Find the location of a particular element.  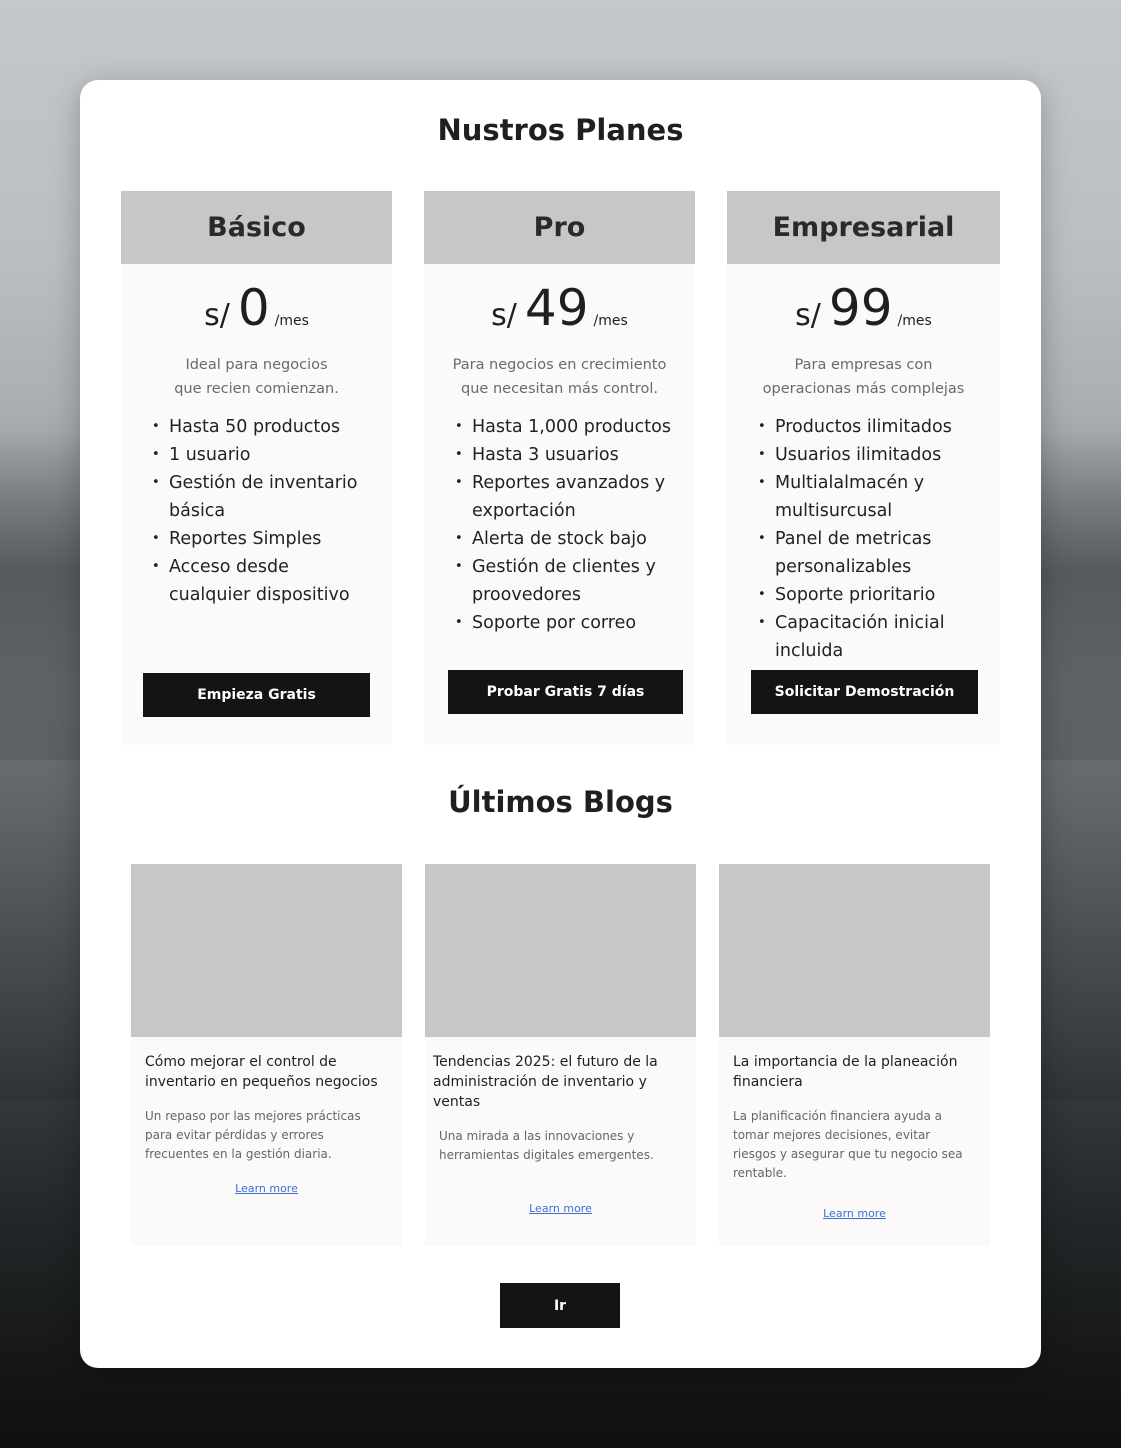

feature-item: Acceso desde cualquier dispositivo is located at coordinates (263, 581).